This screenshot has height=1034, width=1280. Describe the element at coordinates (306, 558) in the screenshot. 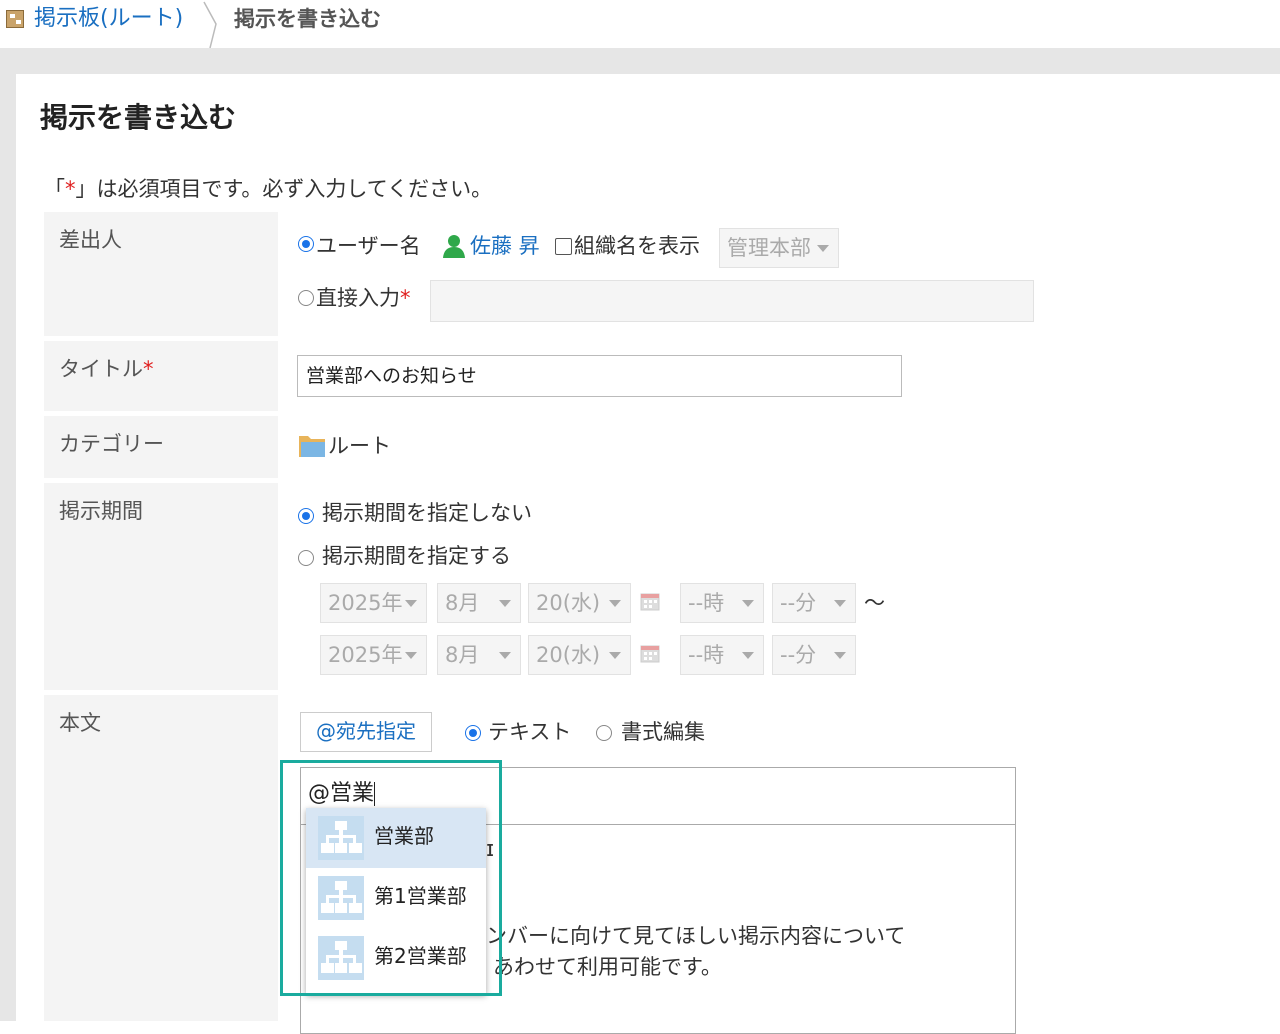

I see `period-set-radio` at that location.